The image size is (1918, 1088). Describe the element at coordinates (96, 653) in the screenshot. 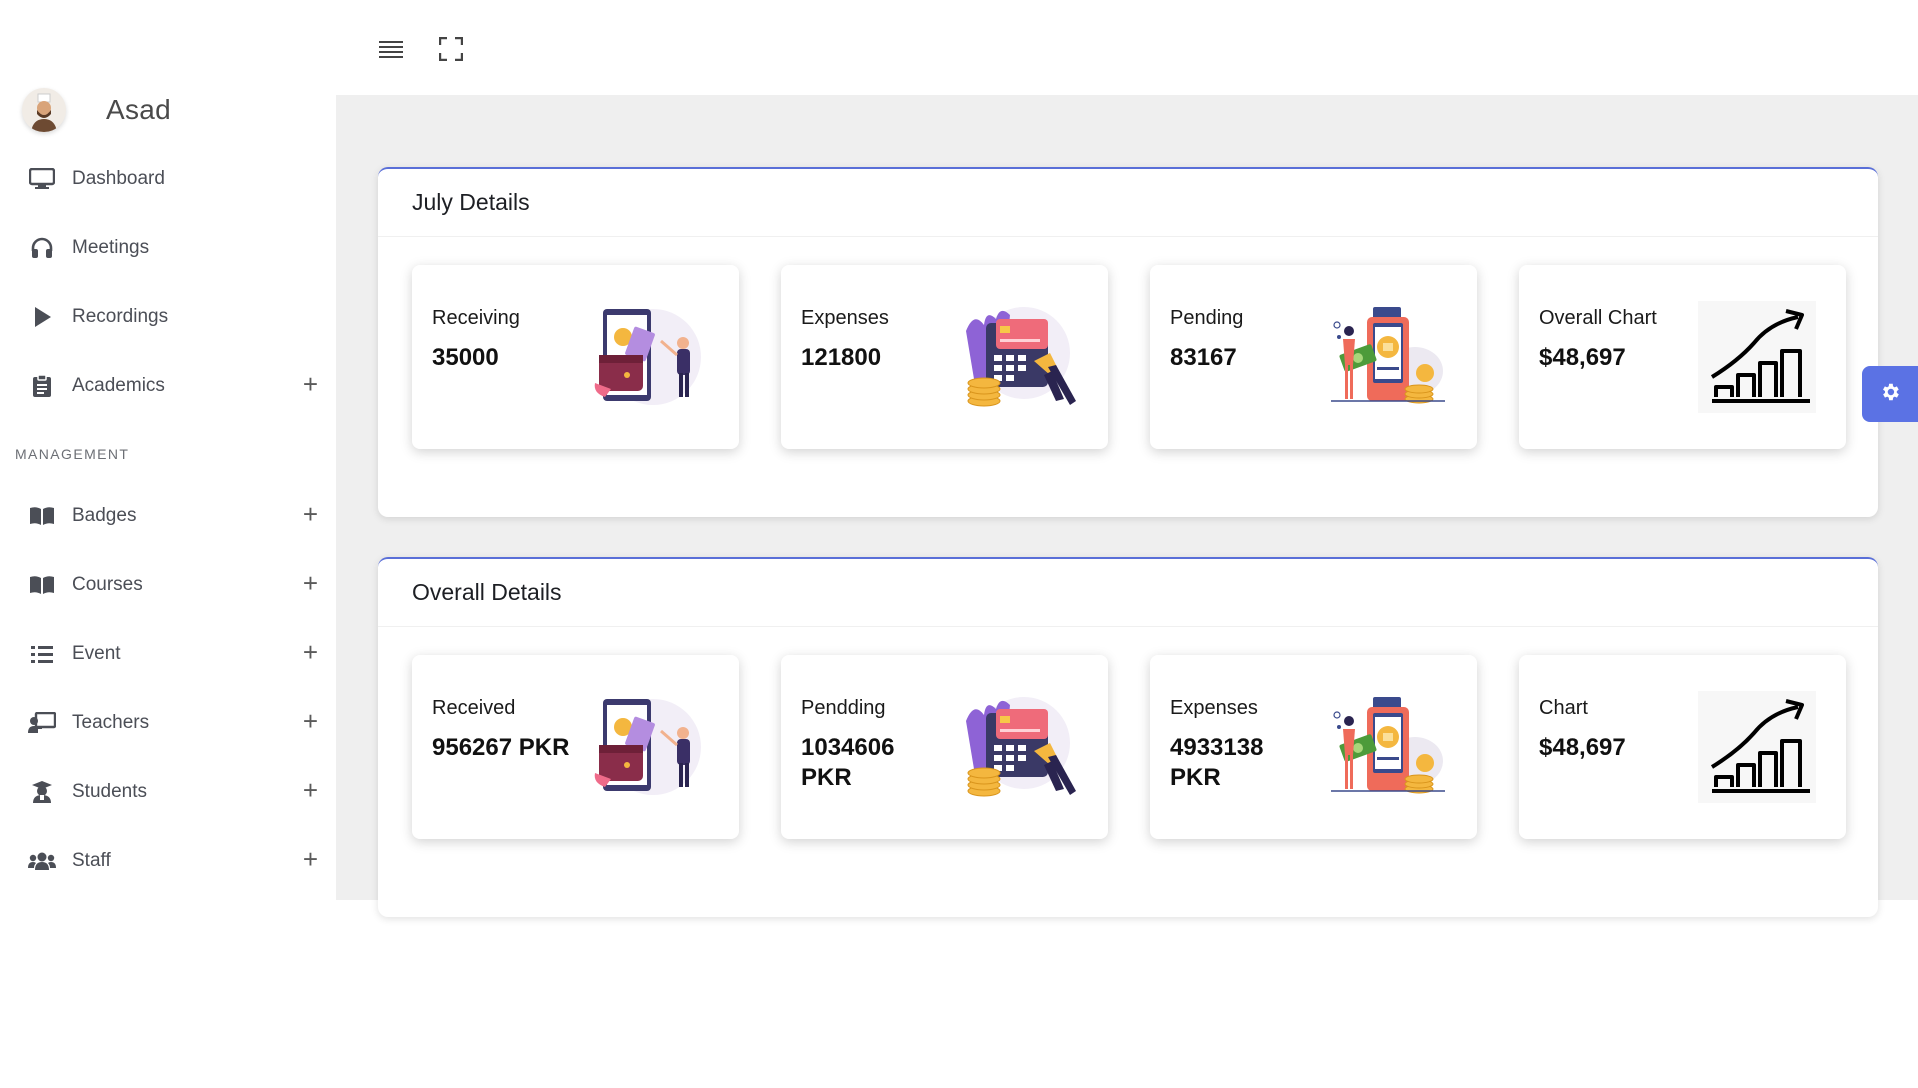

I see `sidebar-item-label: Event` at that location.